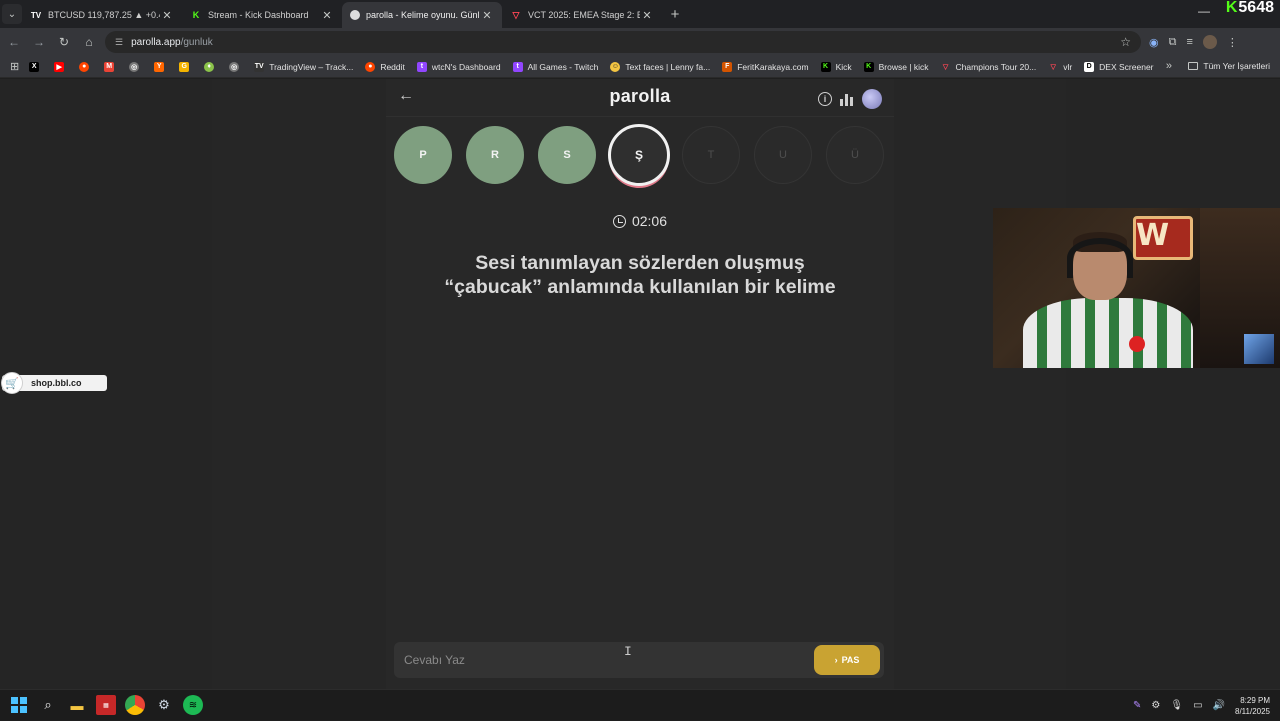 This screenshot has width=1280, height=721. I want to click on pen-icon: ✎, so click(1137, 705).